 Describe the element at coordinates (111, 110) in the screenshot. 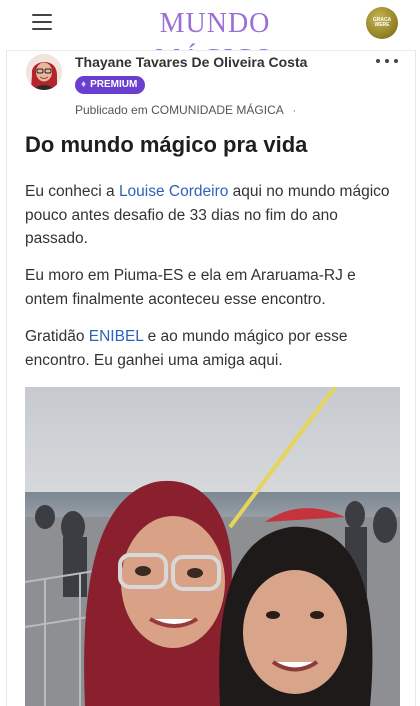

I see `published-prefix: Publicado em` at that location.